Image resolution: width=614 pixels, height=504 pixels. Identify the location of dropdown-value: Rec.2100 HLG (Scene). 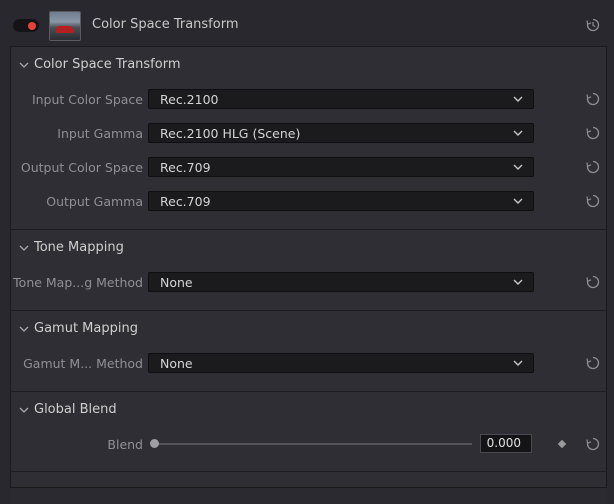
(230, 133).